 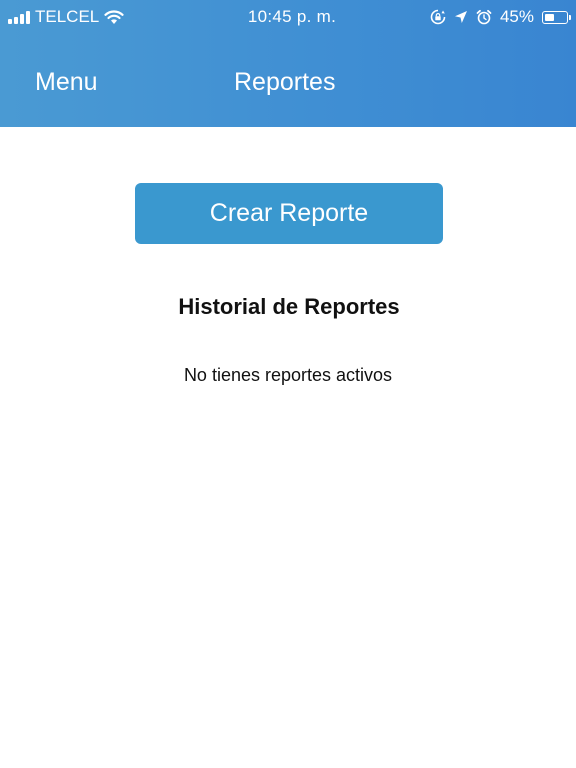 What do you see at coordinates (516, 16) in the screenshot?
I see `battery-percent: 45%` at bounding box center [516, 16].